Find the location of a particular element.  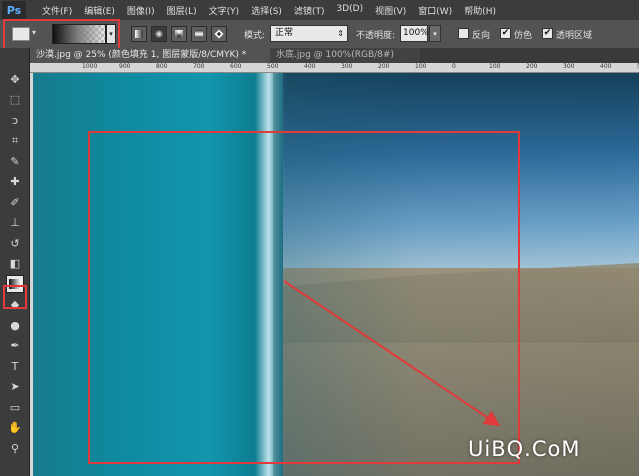

hand-tool: ✋ is located at coordinates (15, 428).